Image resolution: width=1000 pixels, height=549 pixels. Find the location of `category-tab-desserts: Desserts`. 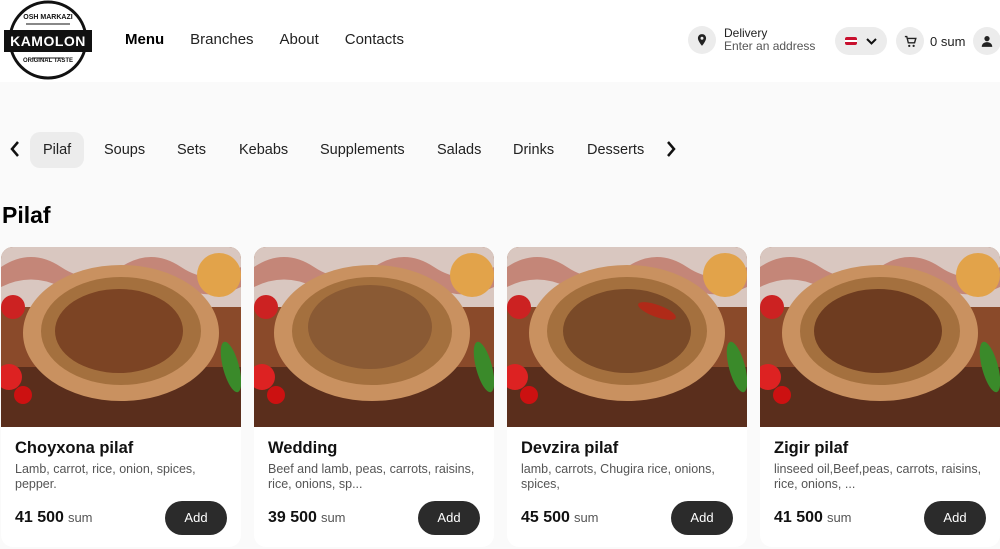

category-tab-desserts: Desserts is located at coordinates (615, 150).